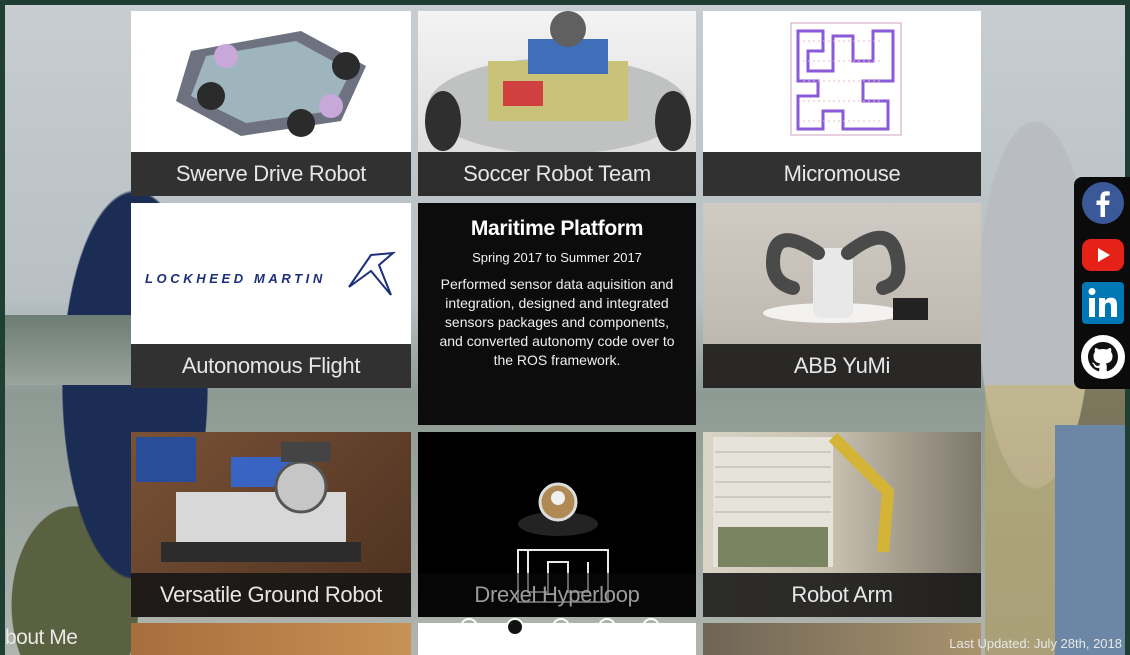 The width and height of the screenshot is (1130, 655). I want to click on linkedin-icon, so click(1103, 303).